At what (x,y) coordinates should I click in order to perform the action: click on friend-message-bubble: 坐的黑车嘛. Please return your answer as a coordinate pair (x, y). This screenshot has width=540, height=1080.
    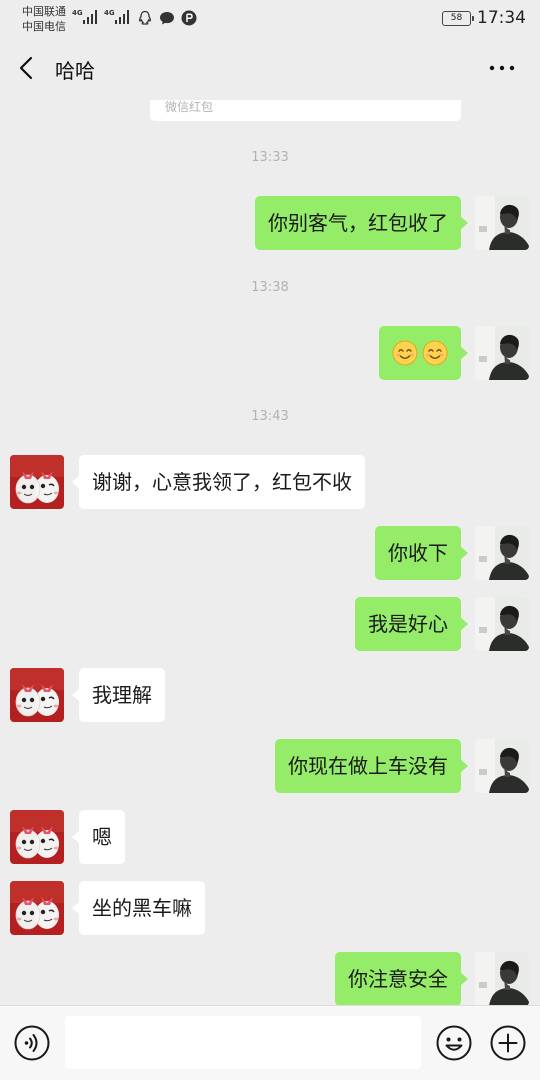
    Looking at the image, I should click on (138, 908).